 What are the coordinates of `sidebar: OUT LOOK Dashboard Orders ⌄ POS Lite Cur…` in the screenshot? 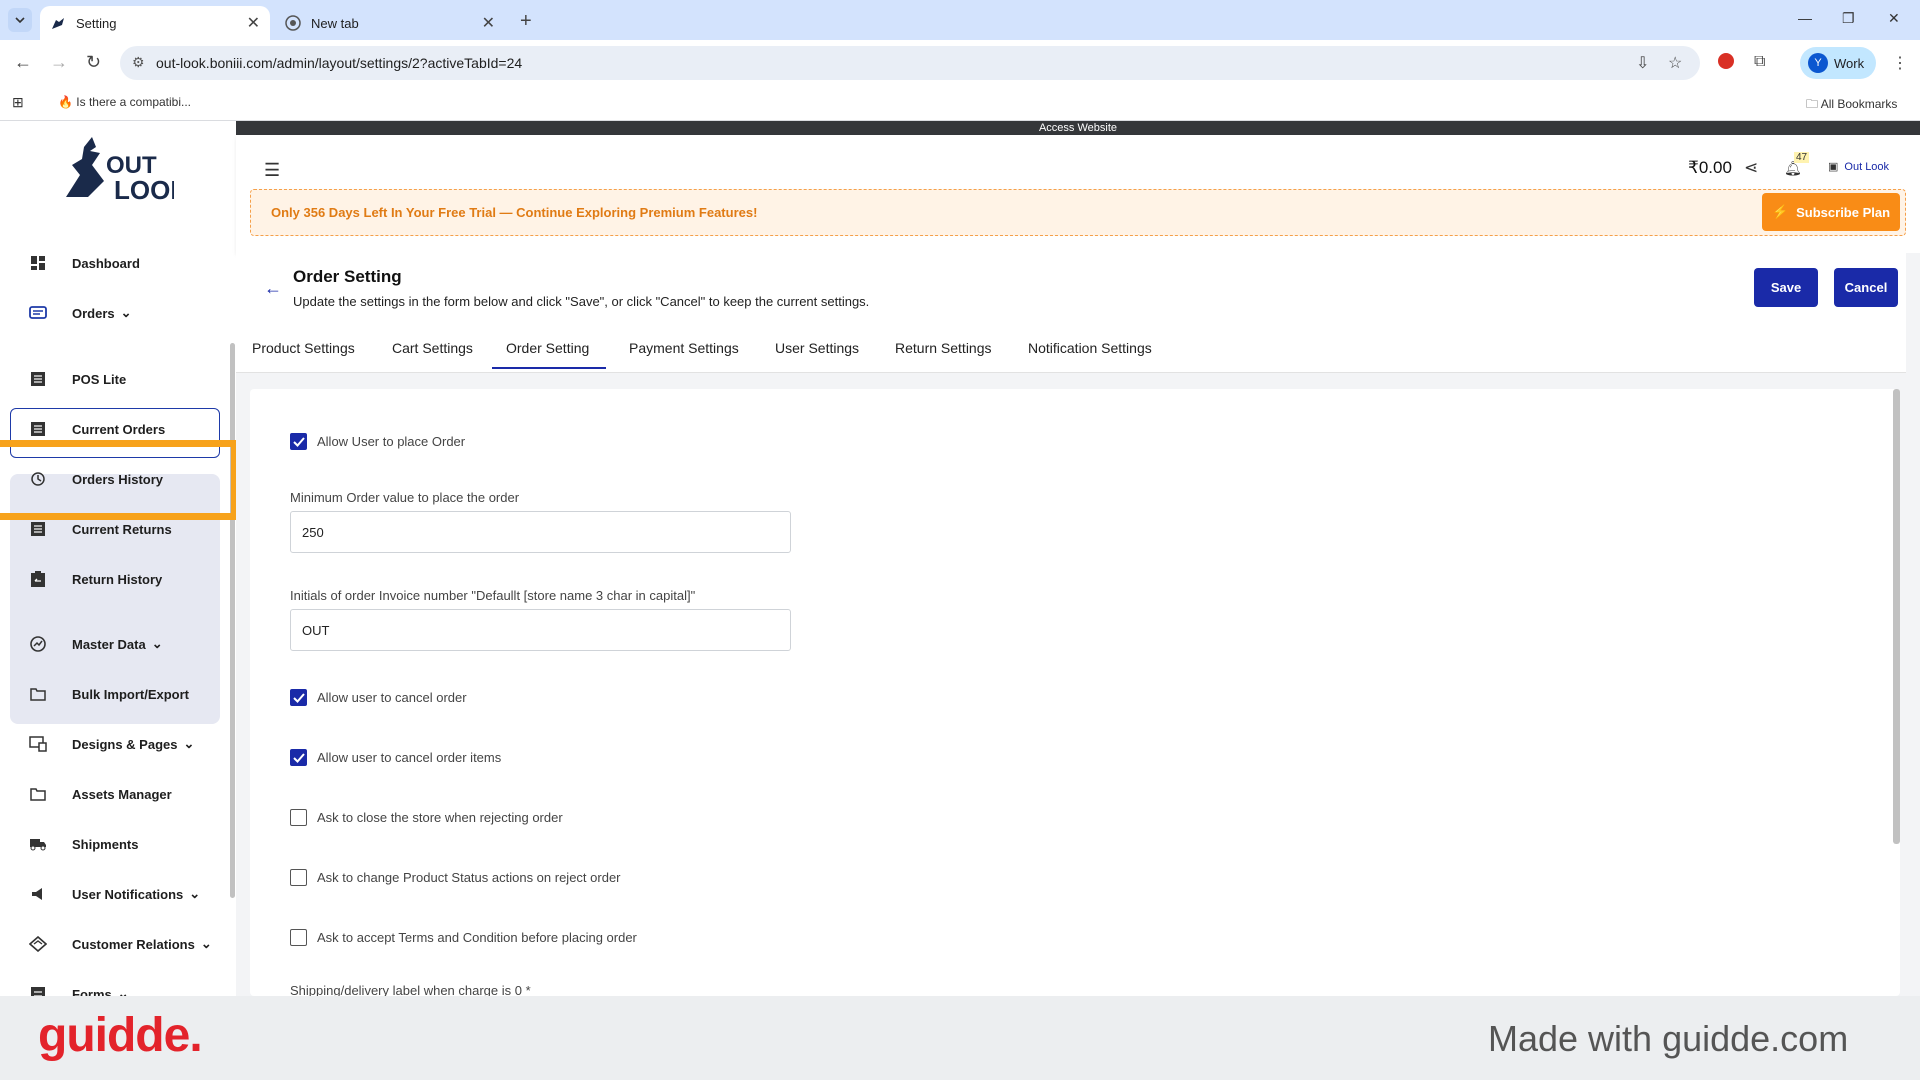 It's located at (118, 558).